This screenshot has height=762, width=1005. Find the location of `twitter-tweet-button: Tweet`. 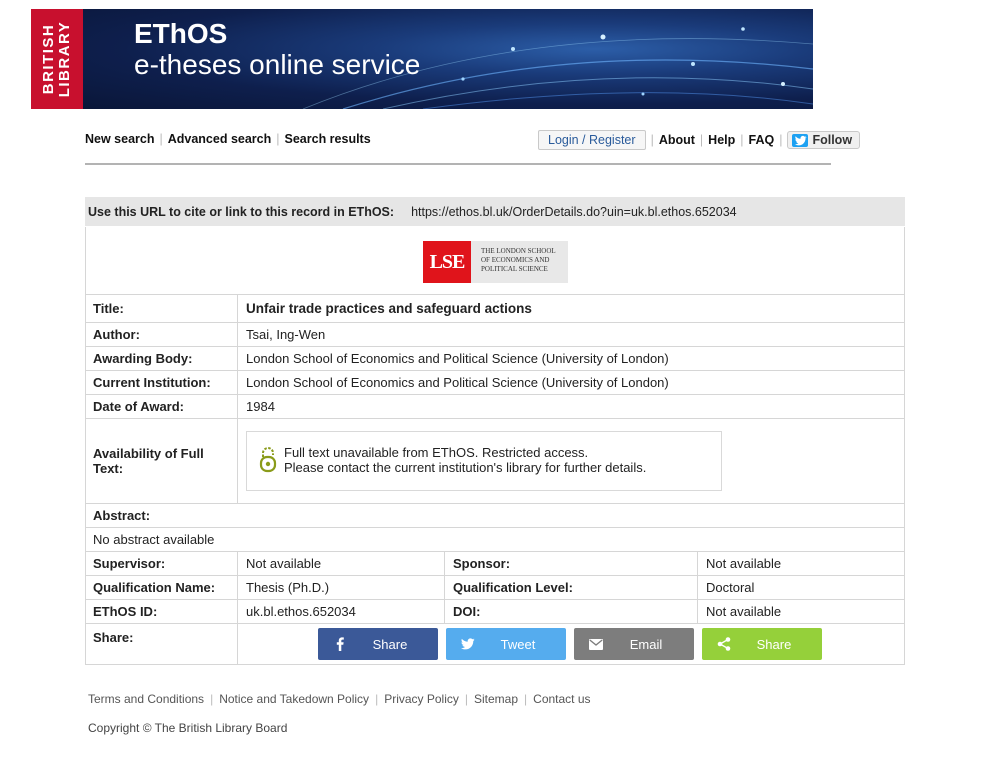

twitter-tweet-button: Tweet is located at coordinates (506, 644).